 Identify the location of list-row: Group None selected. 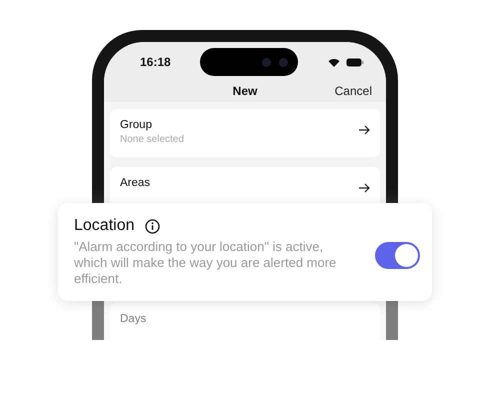
(245, 133).